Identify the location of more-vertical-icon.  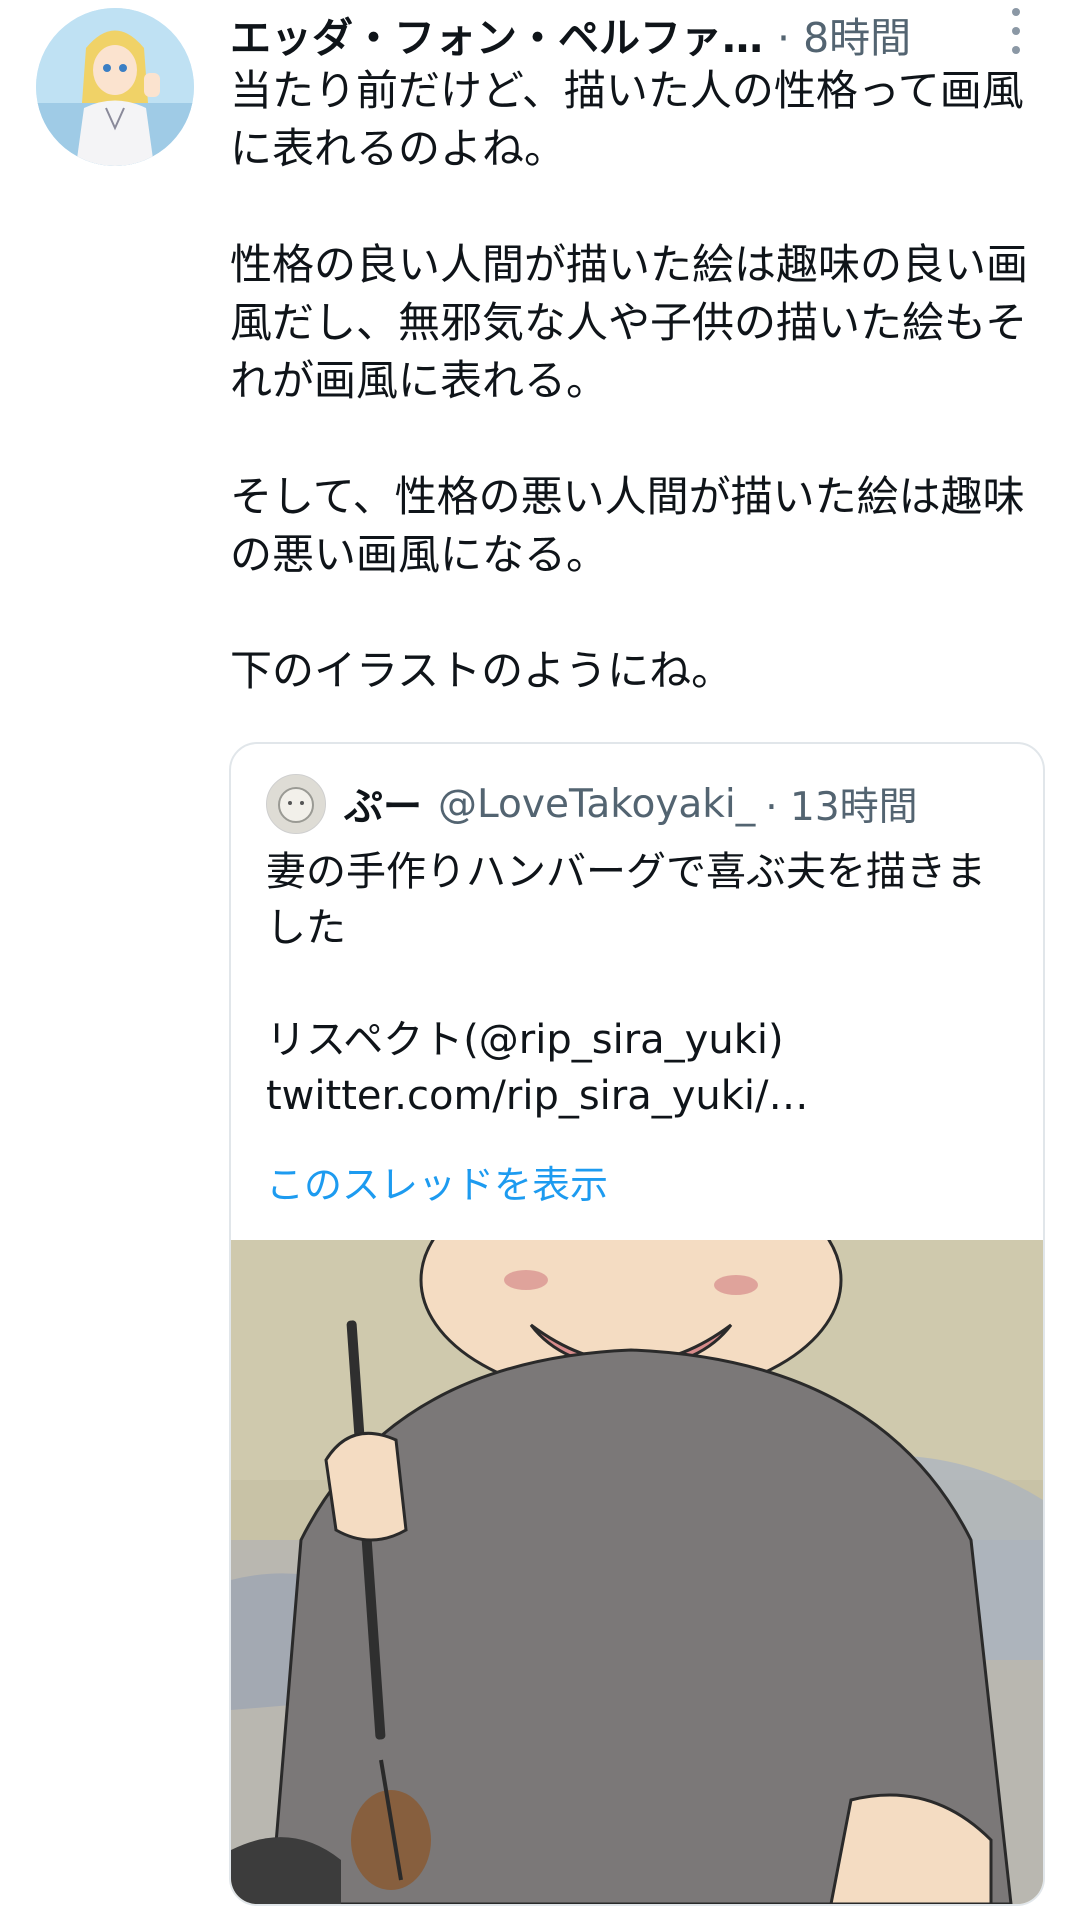
(1016, 31).